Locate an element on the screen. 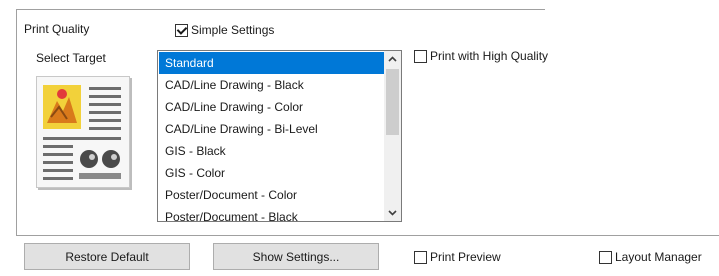  scroll-down-button is located at coordinates (392, 212).